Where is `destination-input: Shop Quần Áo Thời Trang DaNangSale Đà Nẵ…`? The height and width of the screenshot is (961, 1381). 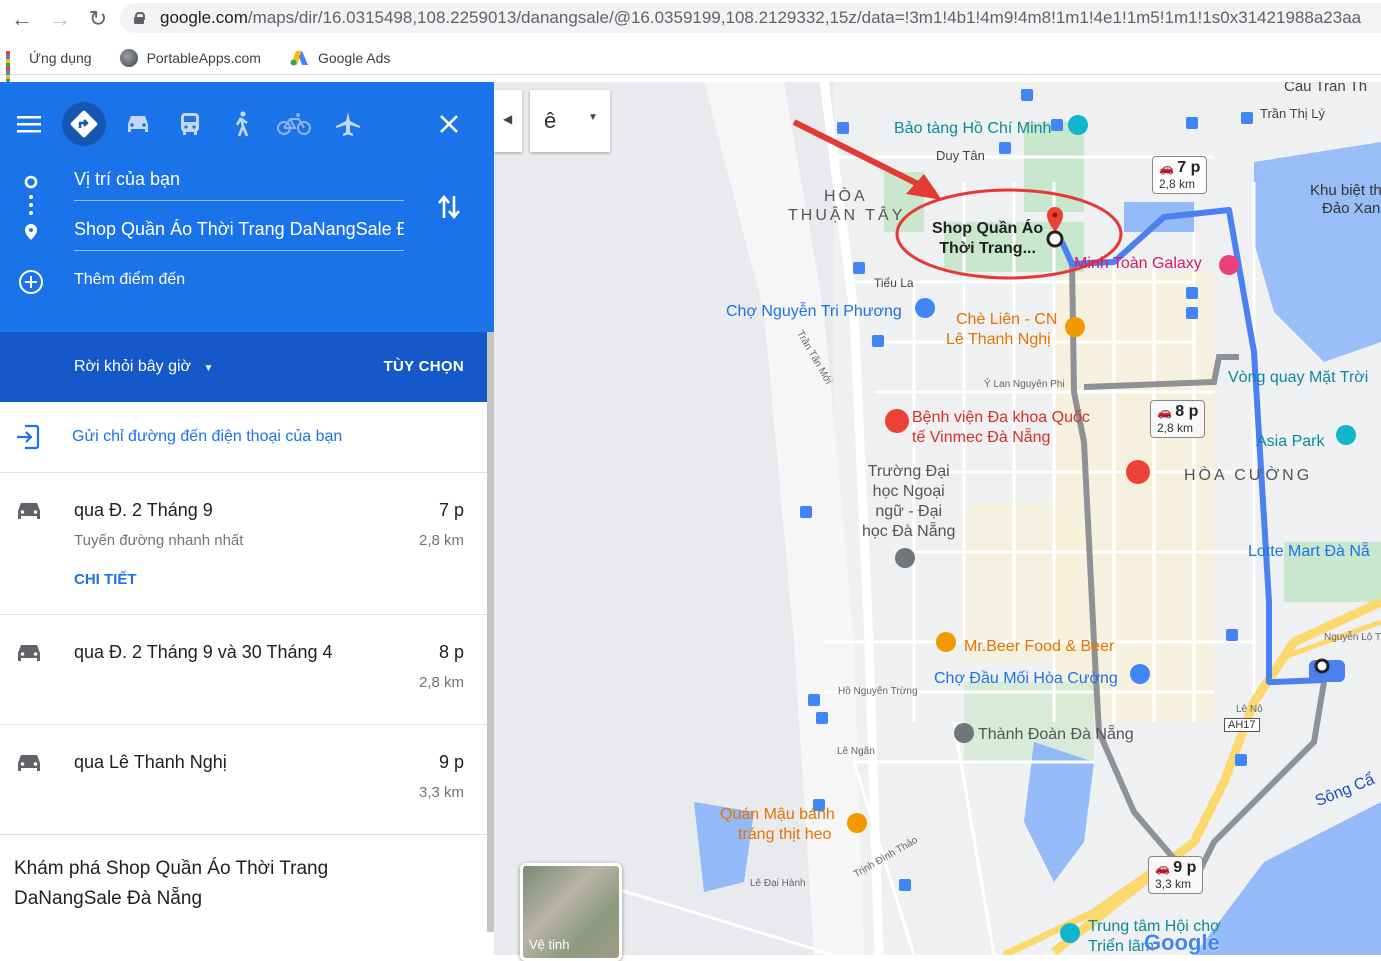
destination-input: Shop Quần Áo Thời Trang DaNangSale Đà Nẵ… is located at coordinates (239, 232).